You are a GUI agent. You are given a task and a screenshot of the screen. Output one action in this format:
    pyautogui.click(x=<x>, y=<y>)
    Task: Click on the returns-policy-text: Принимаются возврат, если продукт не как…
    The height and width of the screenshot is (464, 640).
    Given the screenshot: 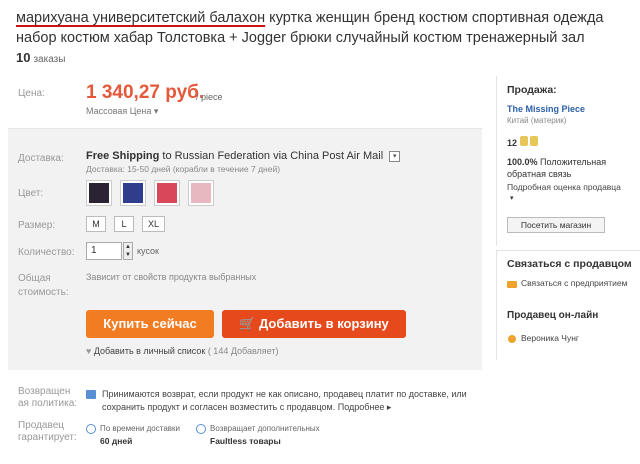 What is the action you would take?
    pyautogui.click(x=284, y=400)
    